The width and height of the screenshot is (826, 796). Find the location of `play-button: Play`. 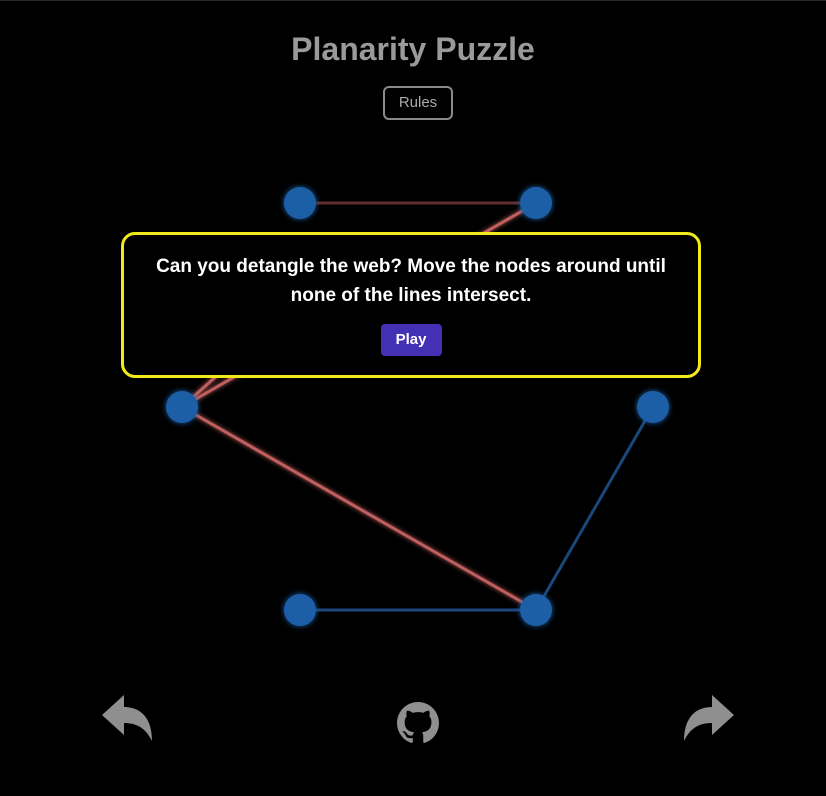

play-button: Play is located at coordinates (411, 340).